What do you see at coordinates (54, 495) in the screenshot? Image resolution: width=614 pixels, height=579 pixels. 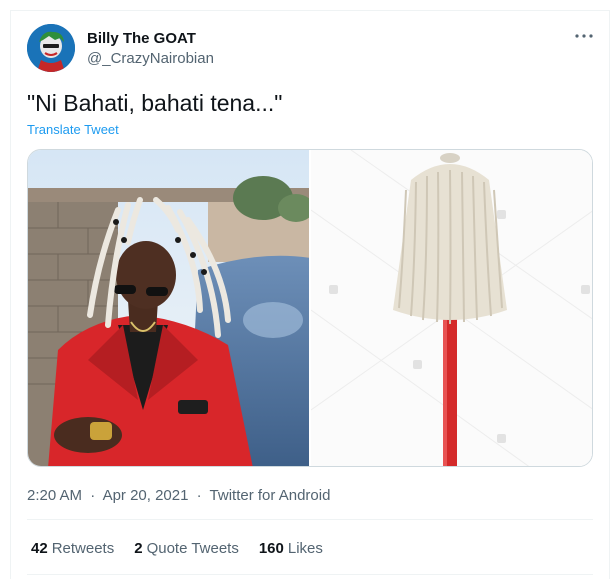 I see `tweet-time: 2:20 AM` at bounding box center [54, 495].